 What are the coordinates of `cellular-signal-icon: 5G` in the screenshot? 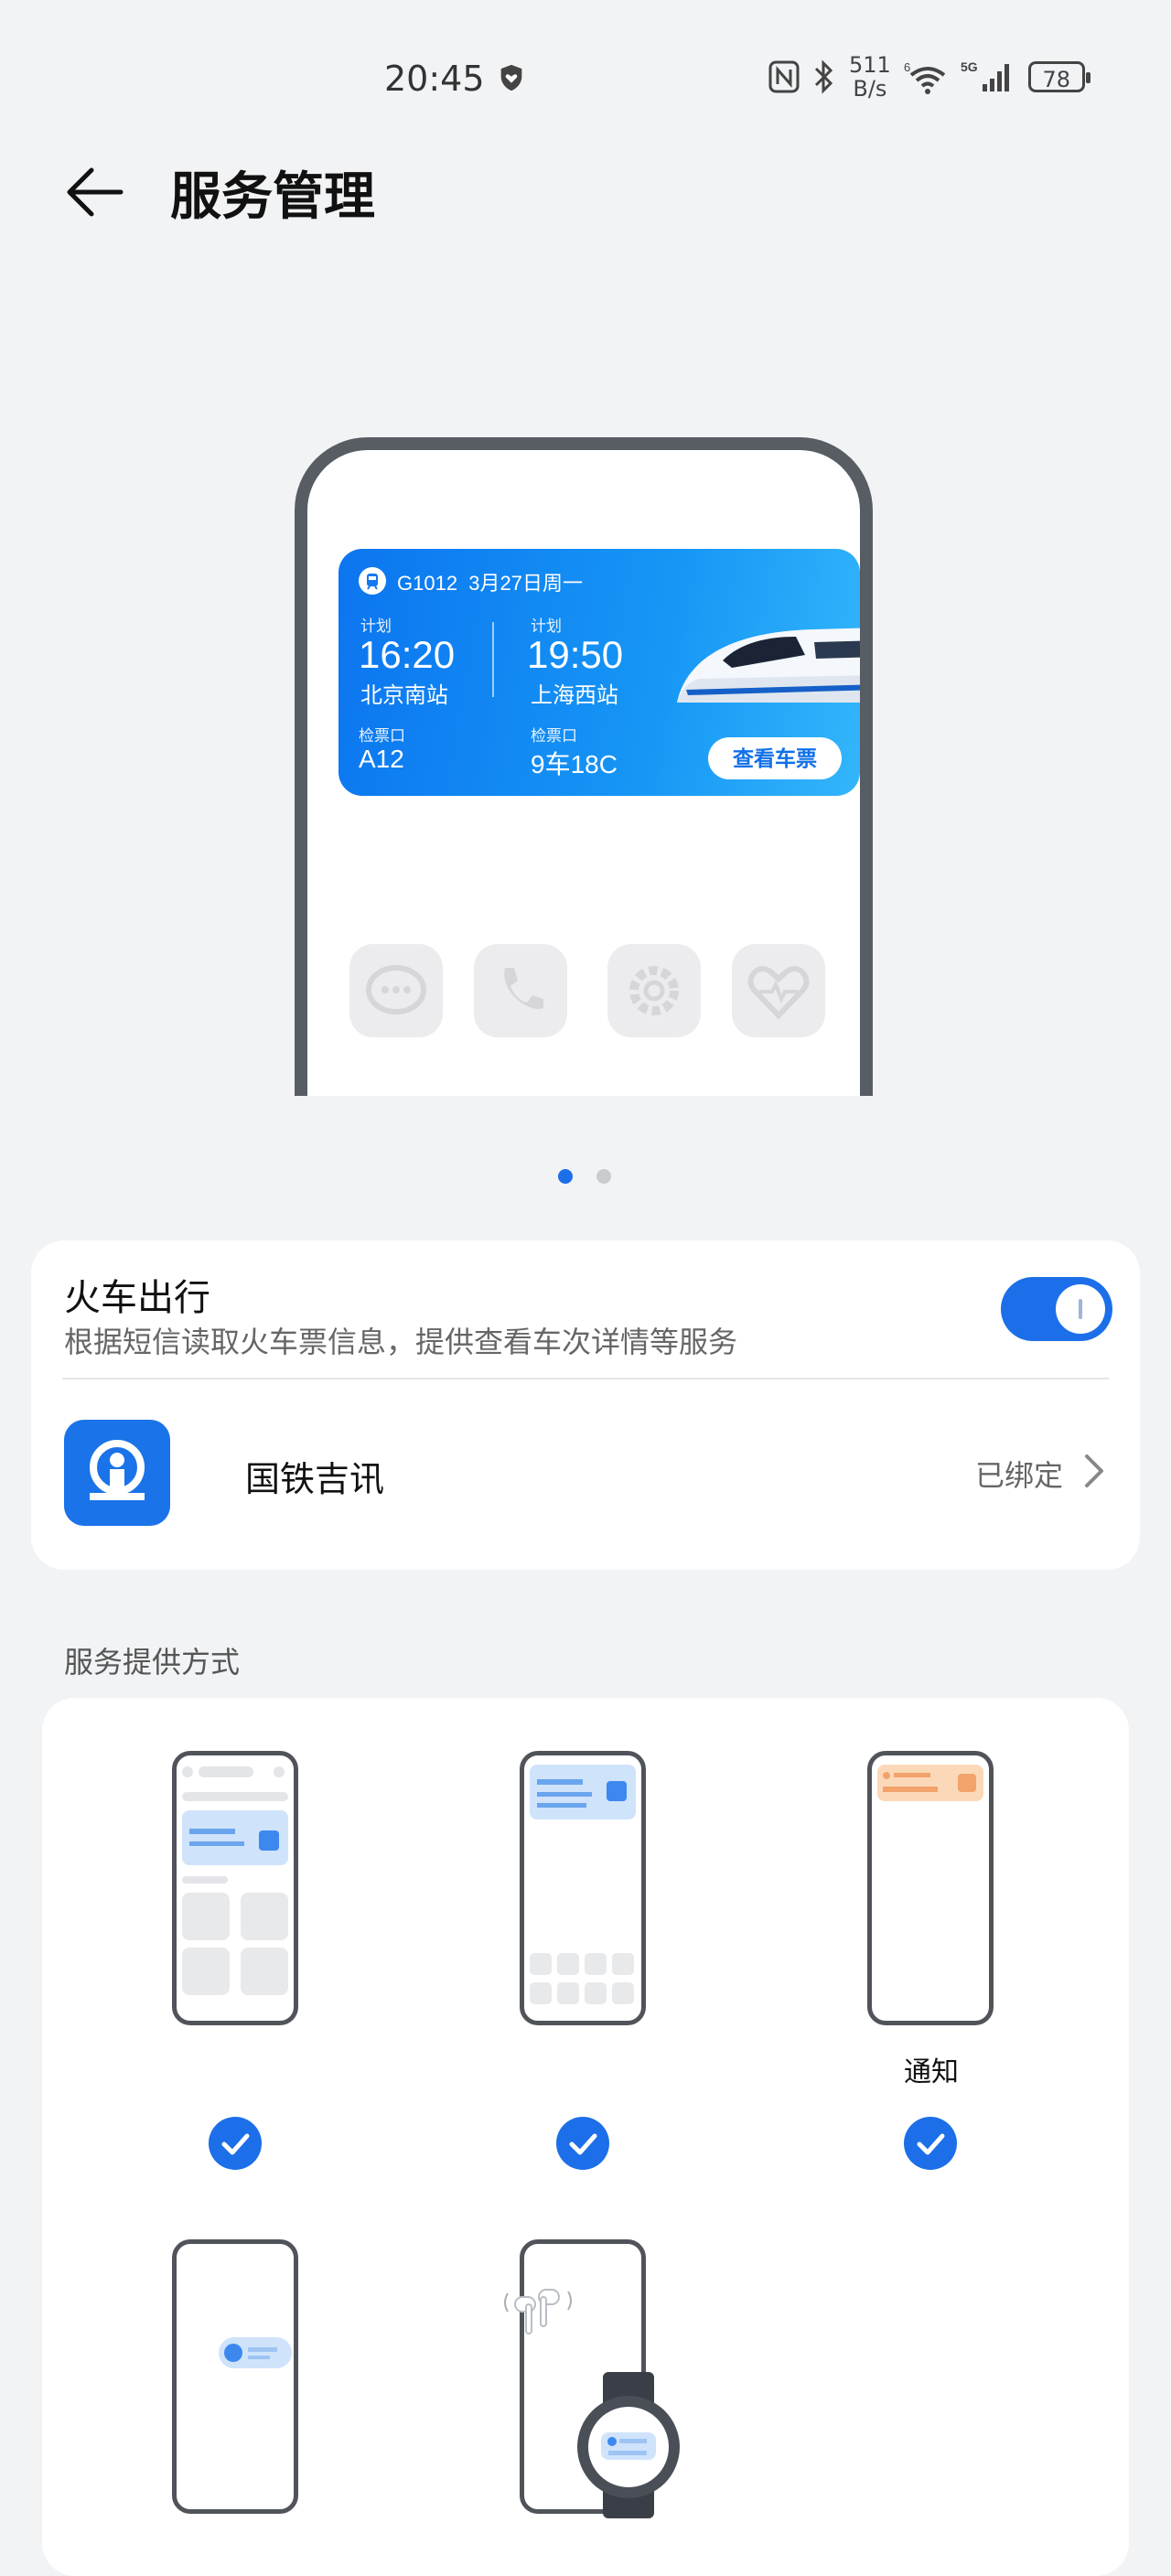 It's located at (985, 75).